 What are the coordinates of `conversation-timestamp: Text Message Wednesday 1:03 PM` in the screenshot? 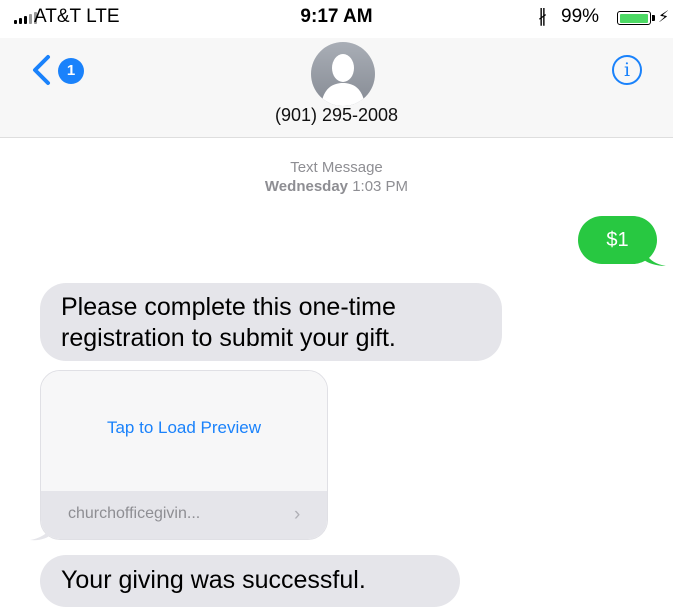 It's located at (336, 177).